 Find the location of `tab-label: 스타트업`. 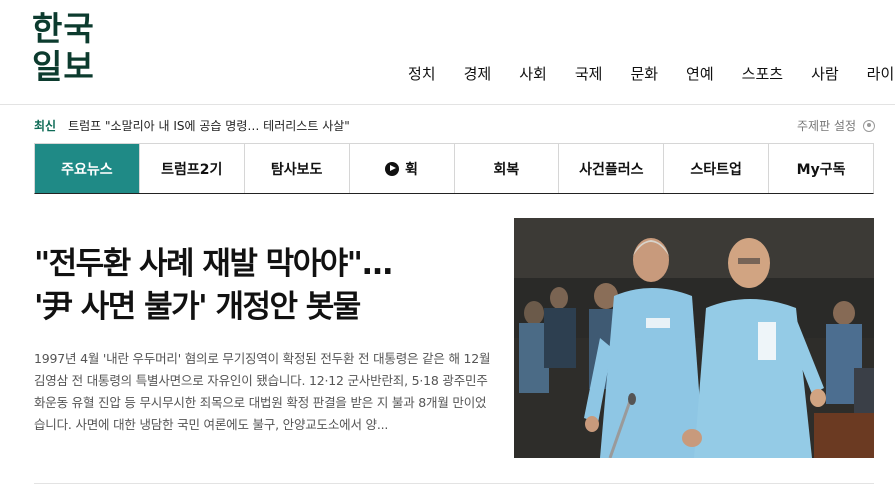

tab-label: 스타트업 is located at coordinates (716, 169).